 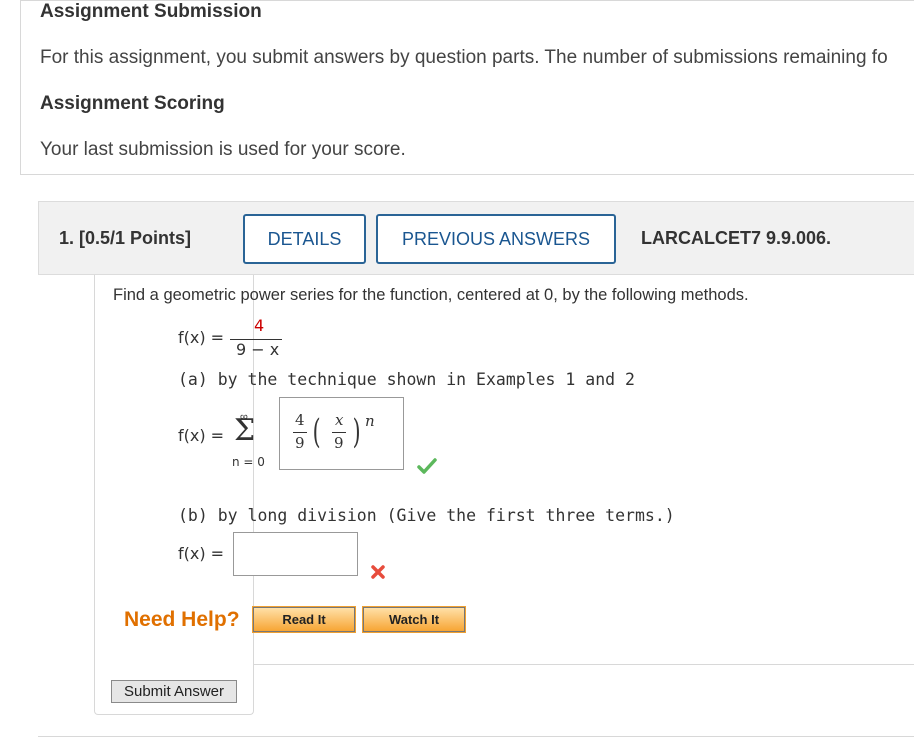 I want to click on previous-answers-button: PREVIOUS ANSWERS, so click(x=496, y=239).